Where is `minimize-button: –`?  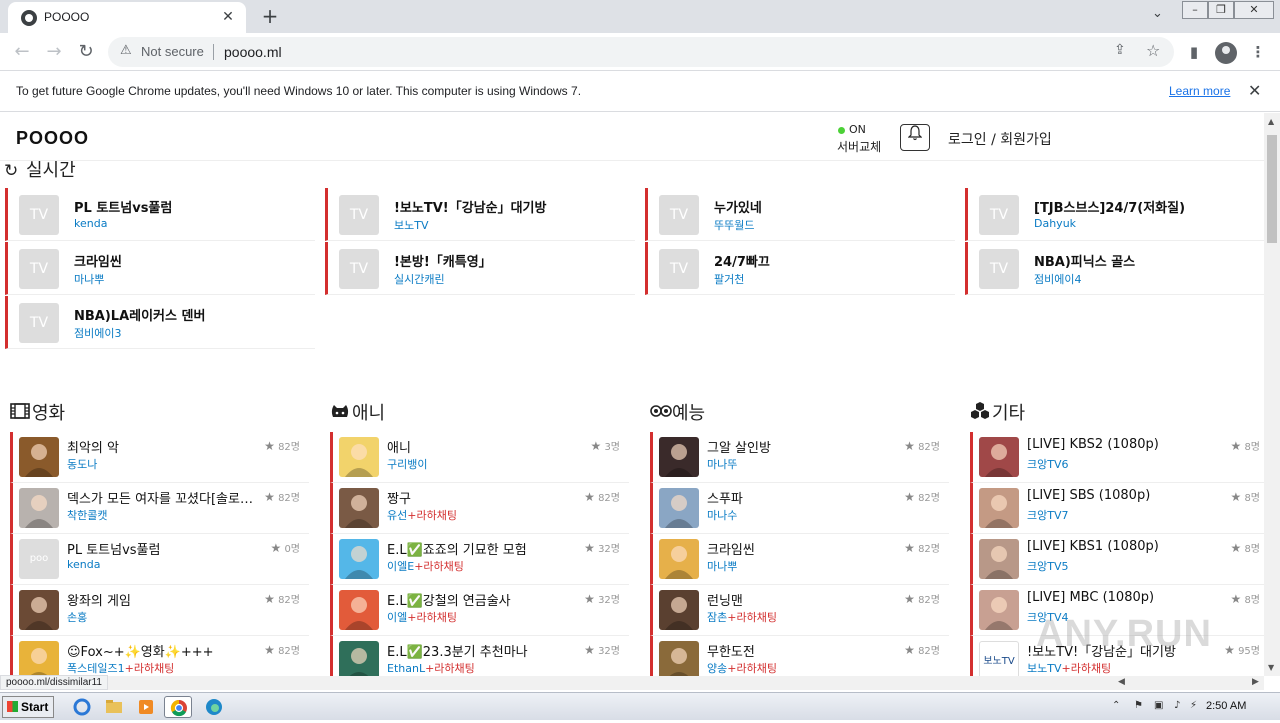 minimize-button: – is located at coordinates (1195, 10).